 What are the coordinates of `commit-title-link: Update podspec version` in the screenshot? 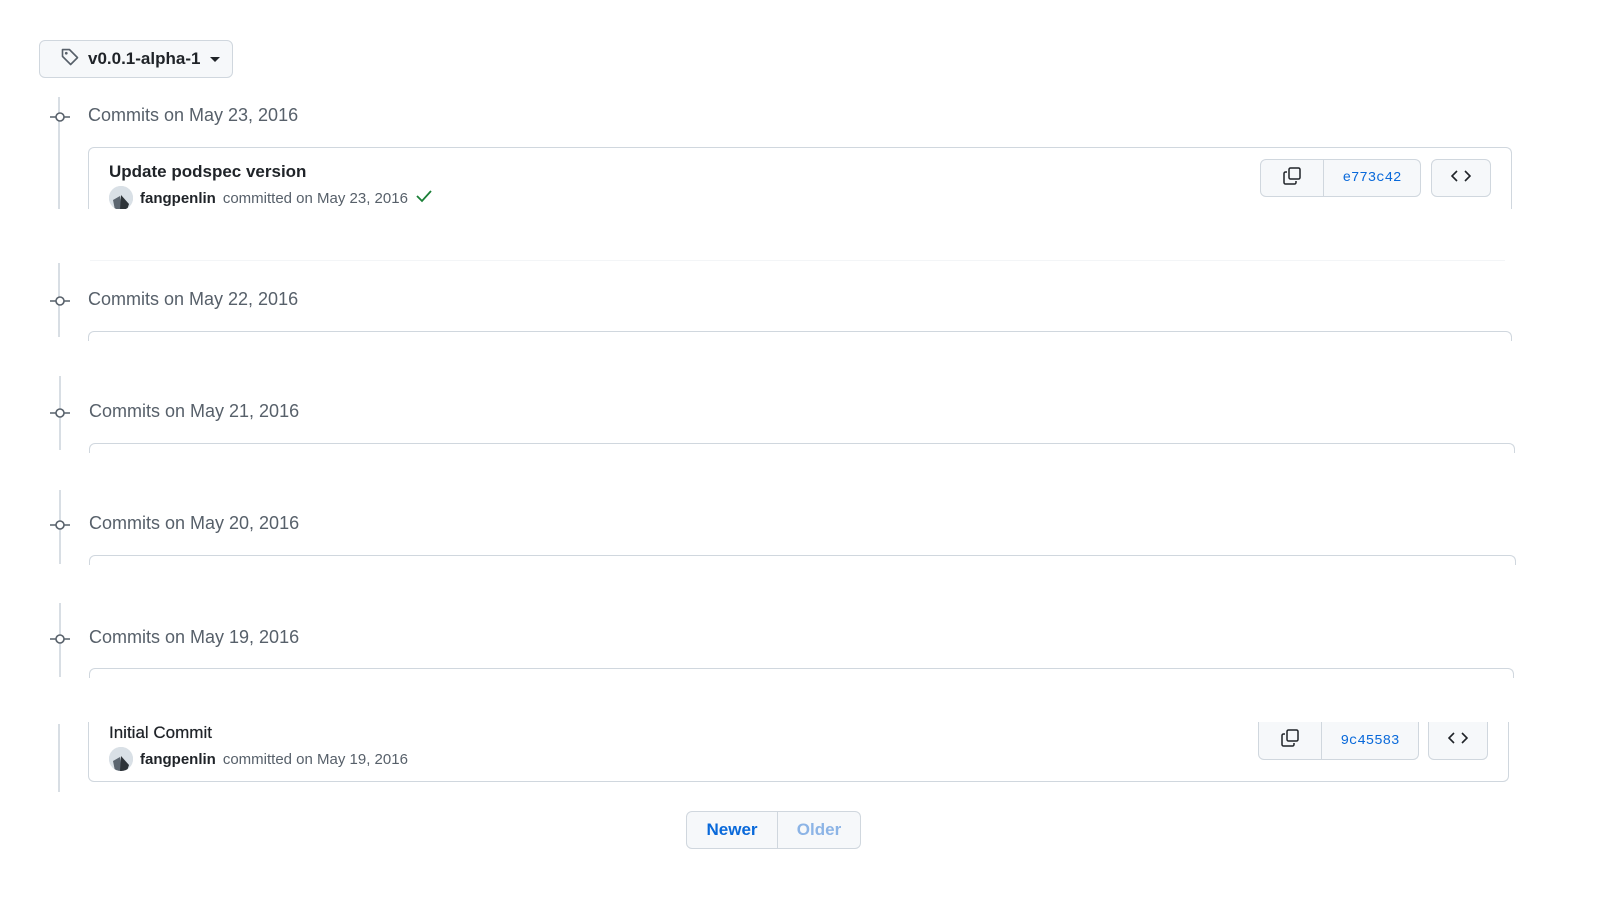 It's located at (207, 172).